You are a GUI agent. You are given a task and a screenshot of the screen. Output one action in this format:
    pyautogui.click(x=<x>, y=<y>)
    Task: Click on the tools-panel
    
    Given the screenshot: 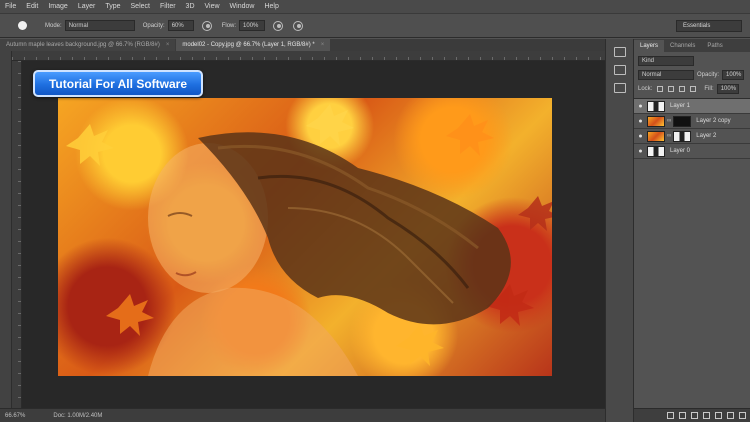 What is the action you would take?
    pyautogui.click(x=6, y=229)
    